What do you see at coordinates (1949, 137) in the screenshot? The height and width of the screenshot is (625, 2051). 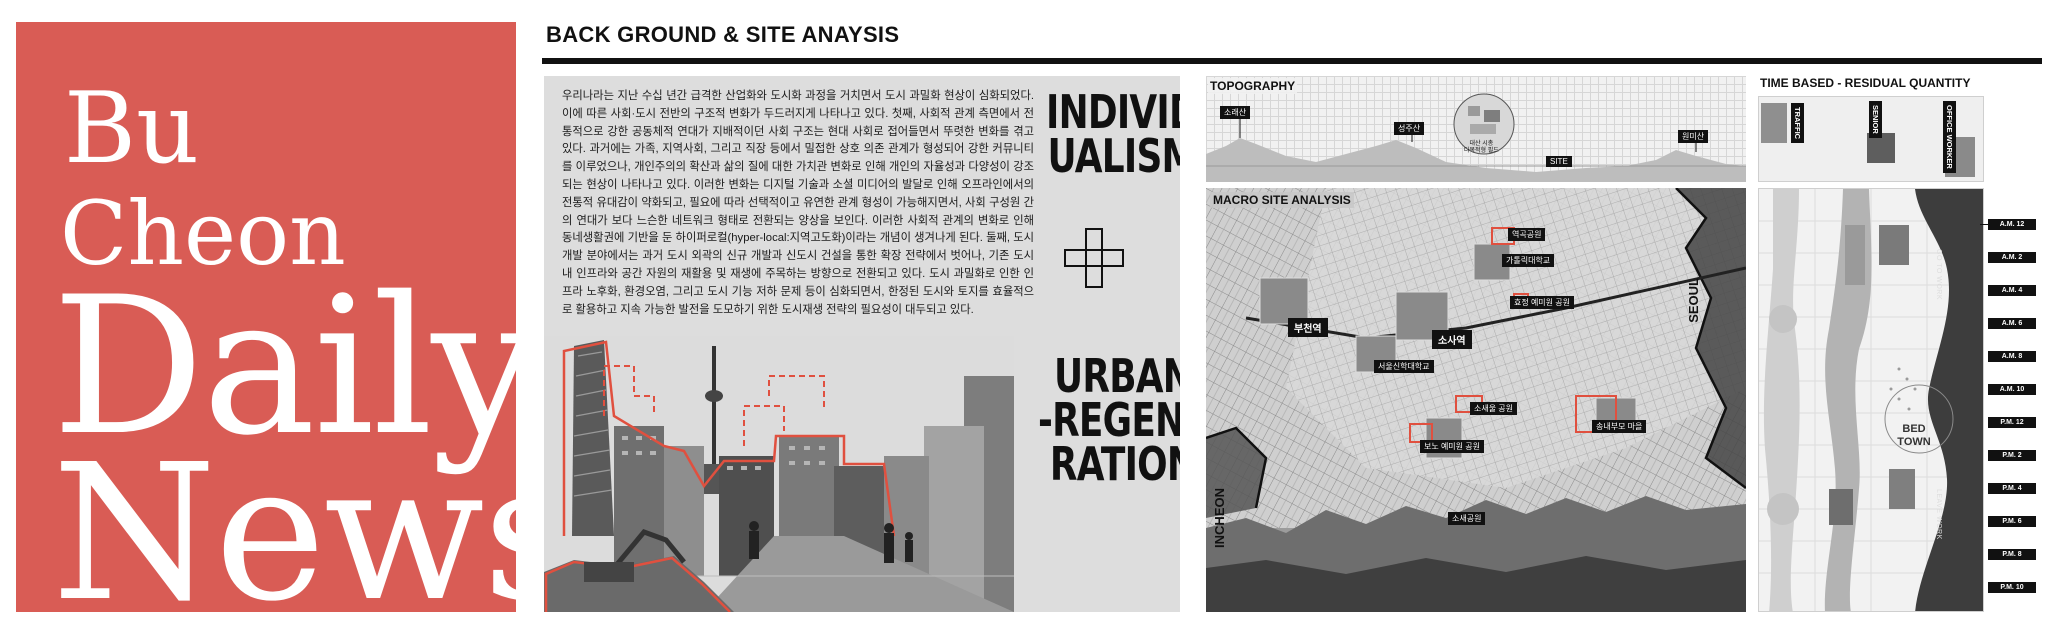 I see `legend-label-office-worker: OFFICE WORKER` at bounding box center [1949, 137].